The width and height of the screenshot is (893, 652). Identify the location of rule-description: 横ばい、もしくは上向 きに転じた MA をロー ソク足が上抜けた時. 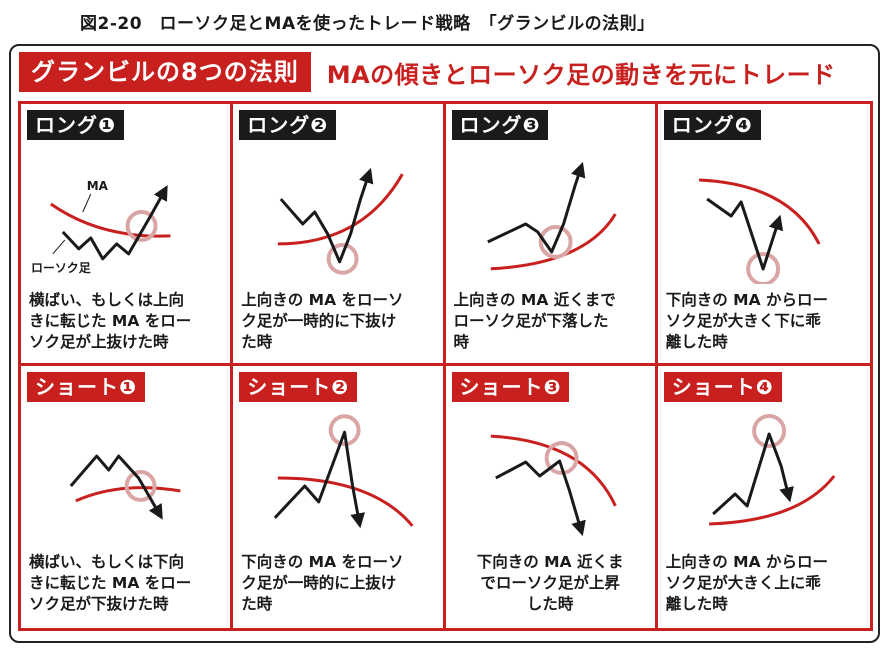
(110, 321).